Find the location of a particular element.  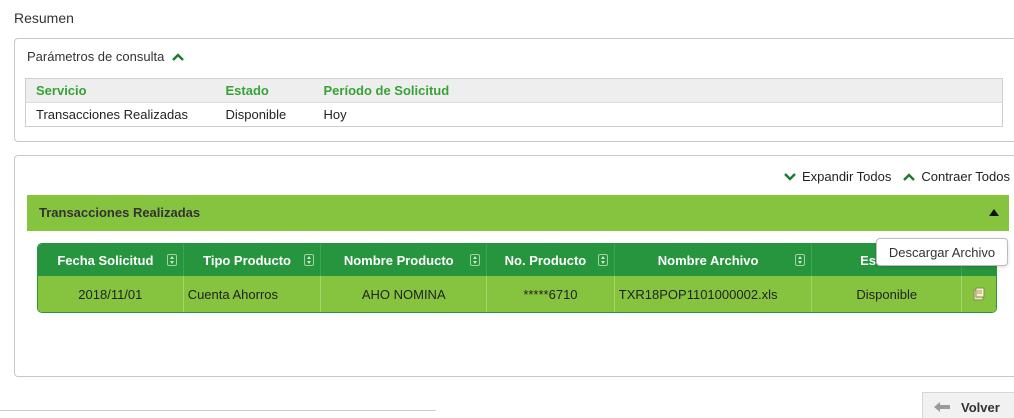

cell-nombre-archivo: TXR18POP1101000002.xls is located at coordinates (714, 294).